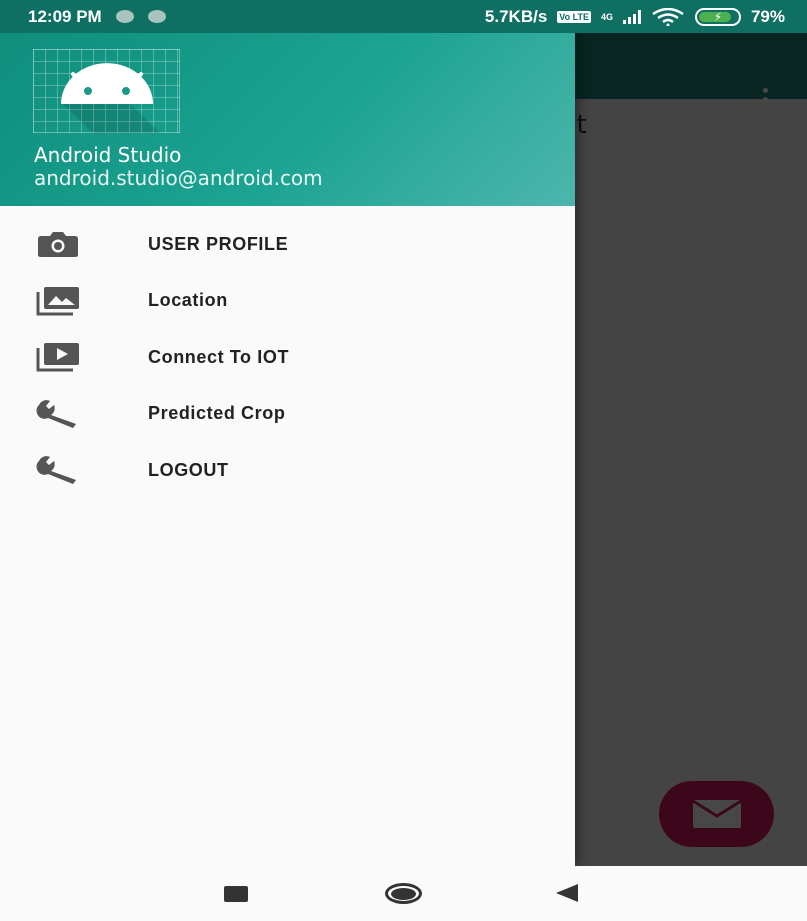 The image size is (807, 921). I want to click on status-time: 12:09 PM, so click(65, 16).